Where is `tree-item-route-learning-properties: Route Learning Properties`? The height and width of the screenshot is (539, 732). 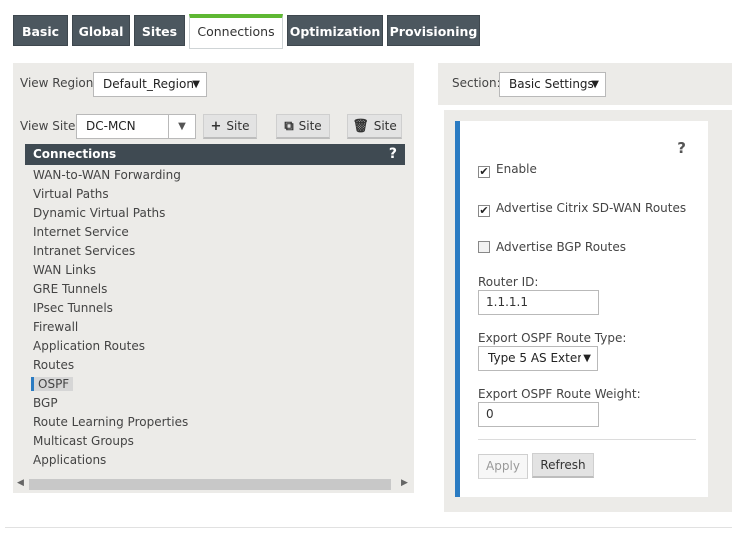 tree-item-route-learning-properties: Route Learning Properties is located at coordinates (218, 422).